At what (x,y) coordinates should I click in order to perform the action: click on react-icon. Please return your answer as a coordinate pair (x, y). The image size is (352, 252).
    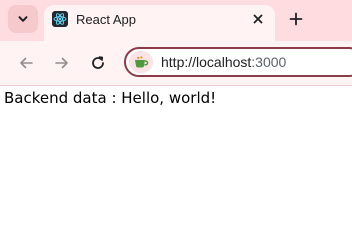
    Looking at the image, I should click on (60, 19).